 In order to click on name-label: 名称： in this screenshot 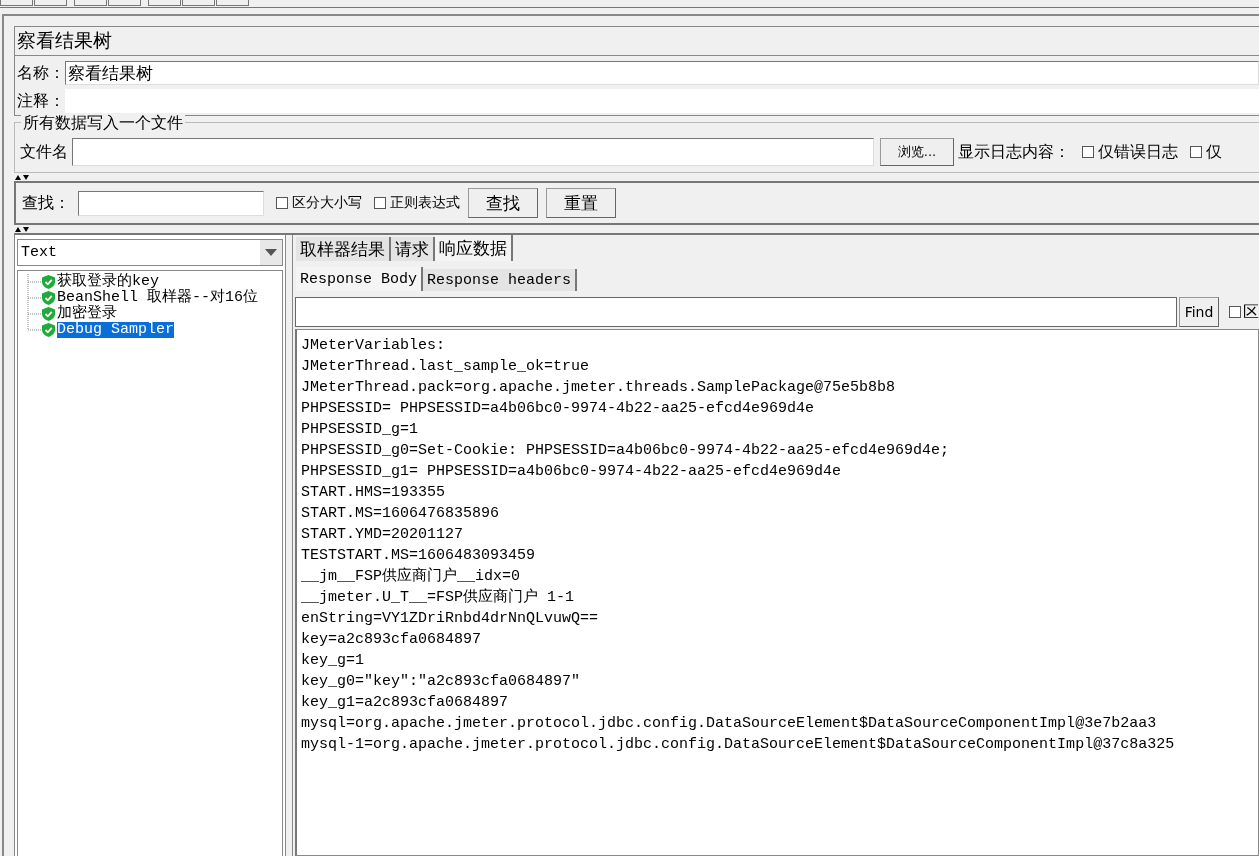, I will do `click(41, 73)`.